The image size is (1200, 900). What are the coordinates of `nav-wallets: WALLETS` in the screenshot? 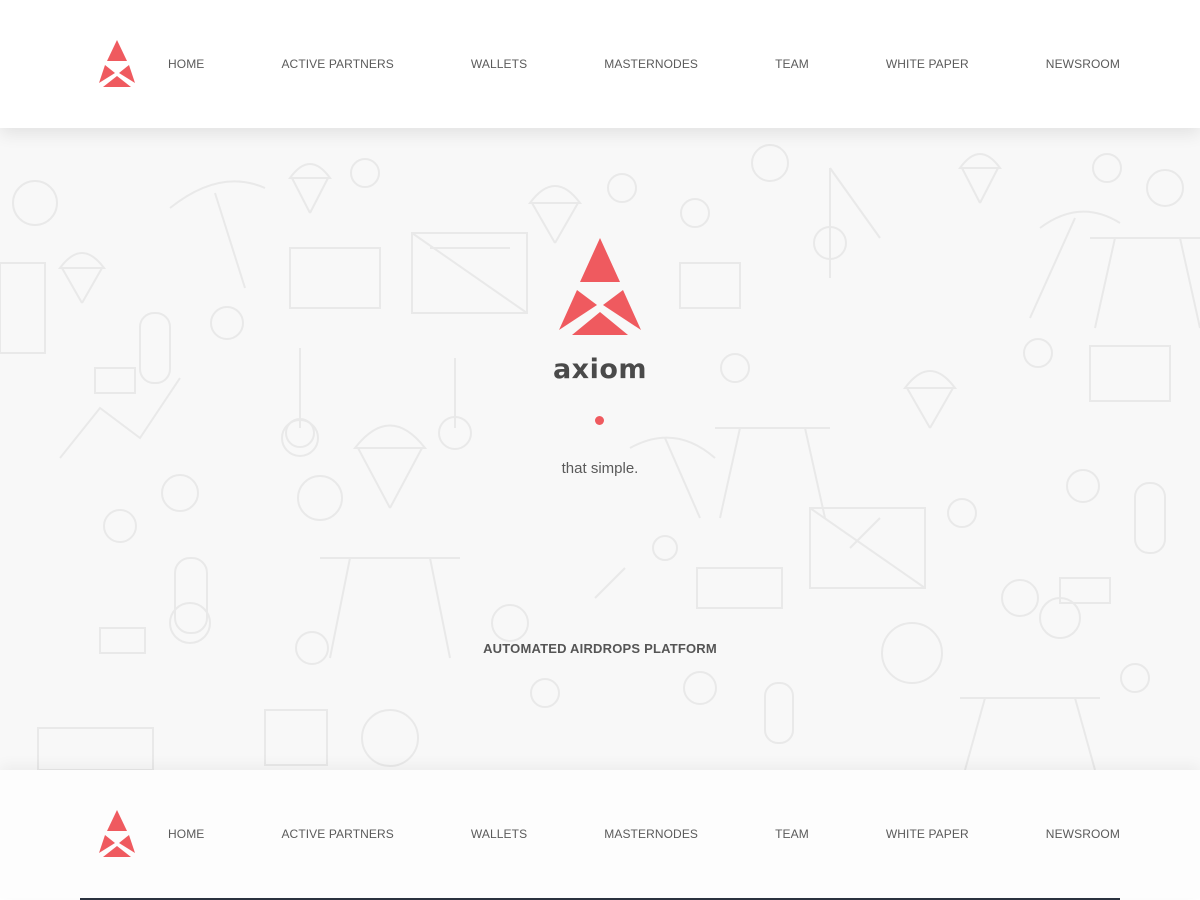 It's located at (499, 64).